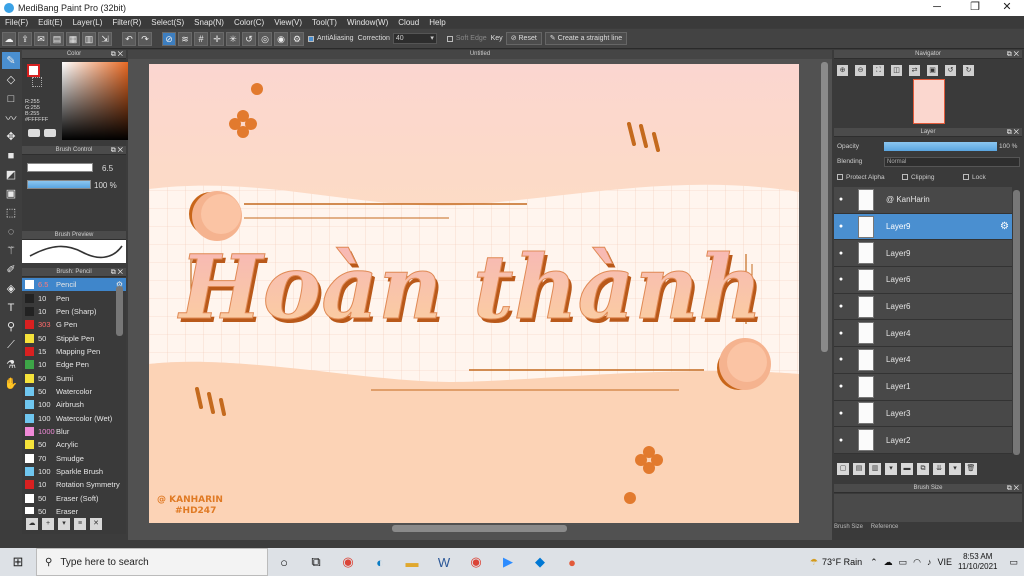 The width and height of the screenshot is (1024, 576). Describe the element at coordinates (74, 431) in the screenshot. I see `brush-item: 1000 Blur` at that location.